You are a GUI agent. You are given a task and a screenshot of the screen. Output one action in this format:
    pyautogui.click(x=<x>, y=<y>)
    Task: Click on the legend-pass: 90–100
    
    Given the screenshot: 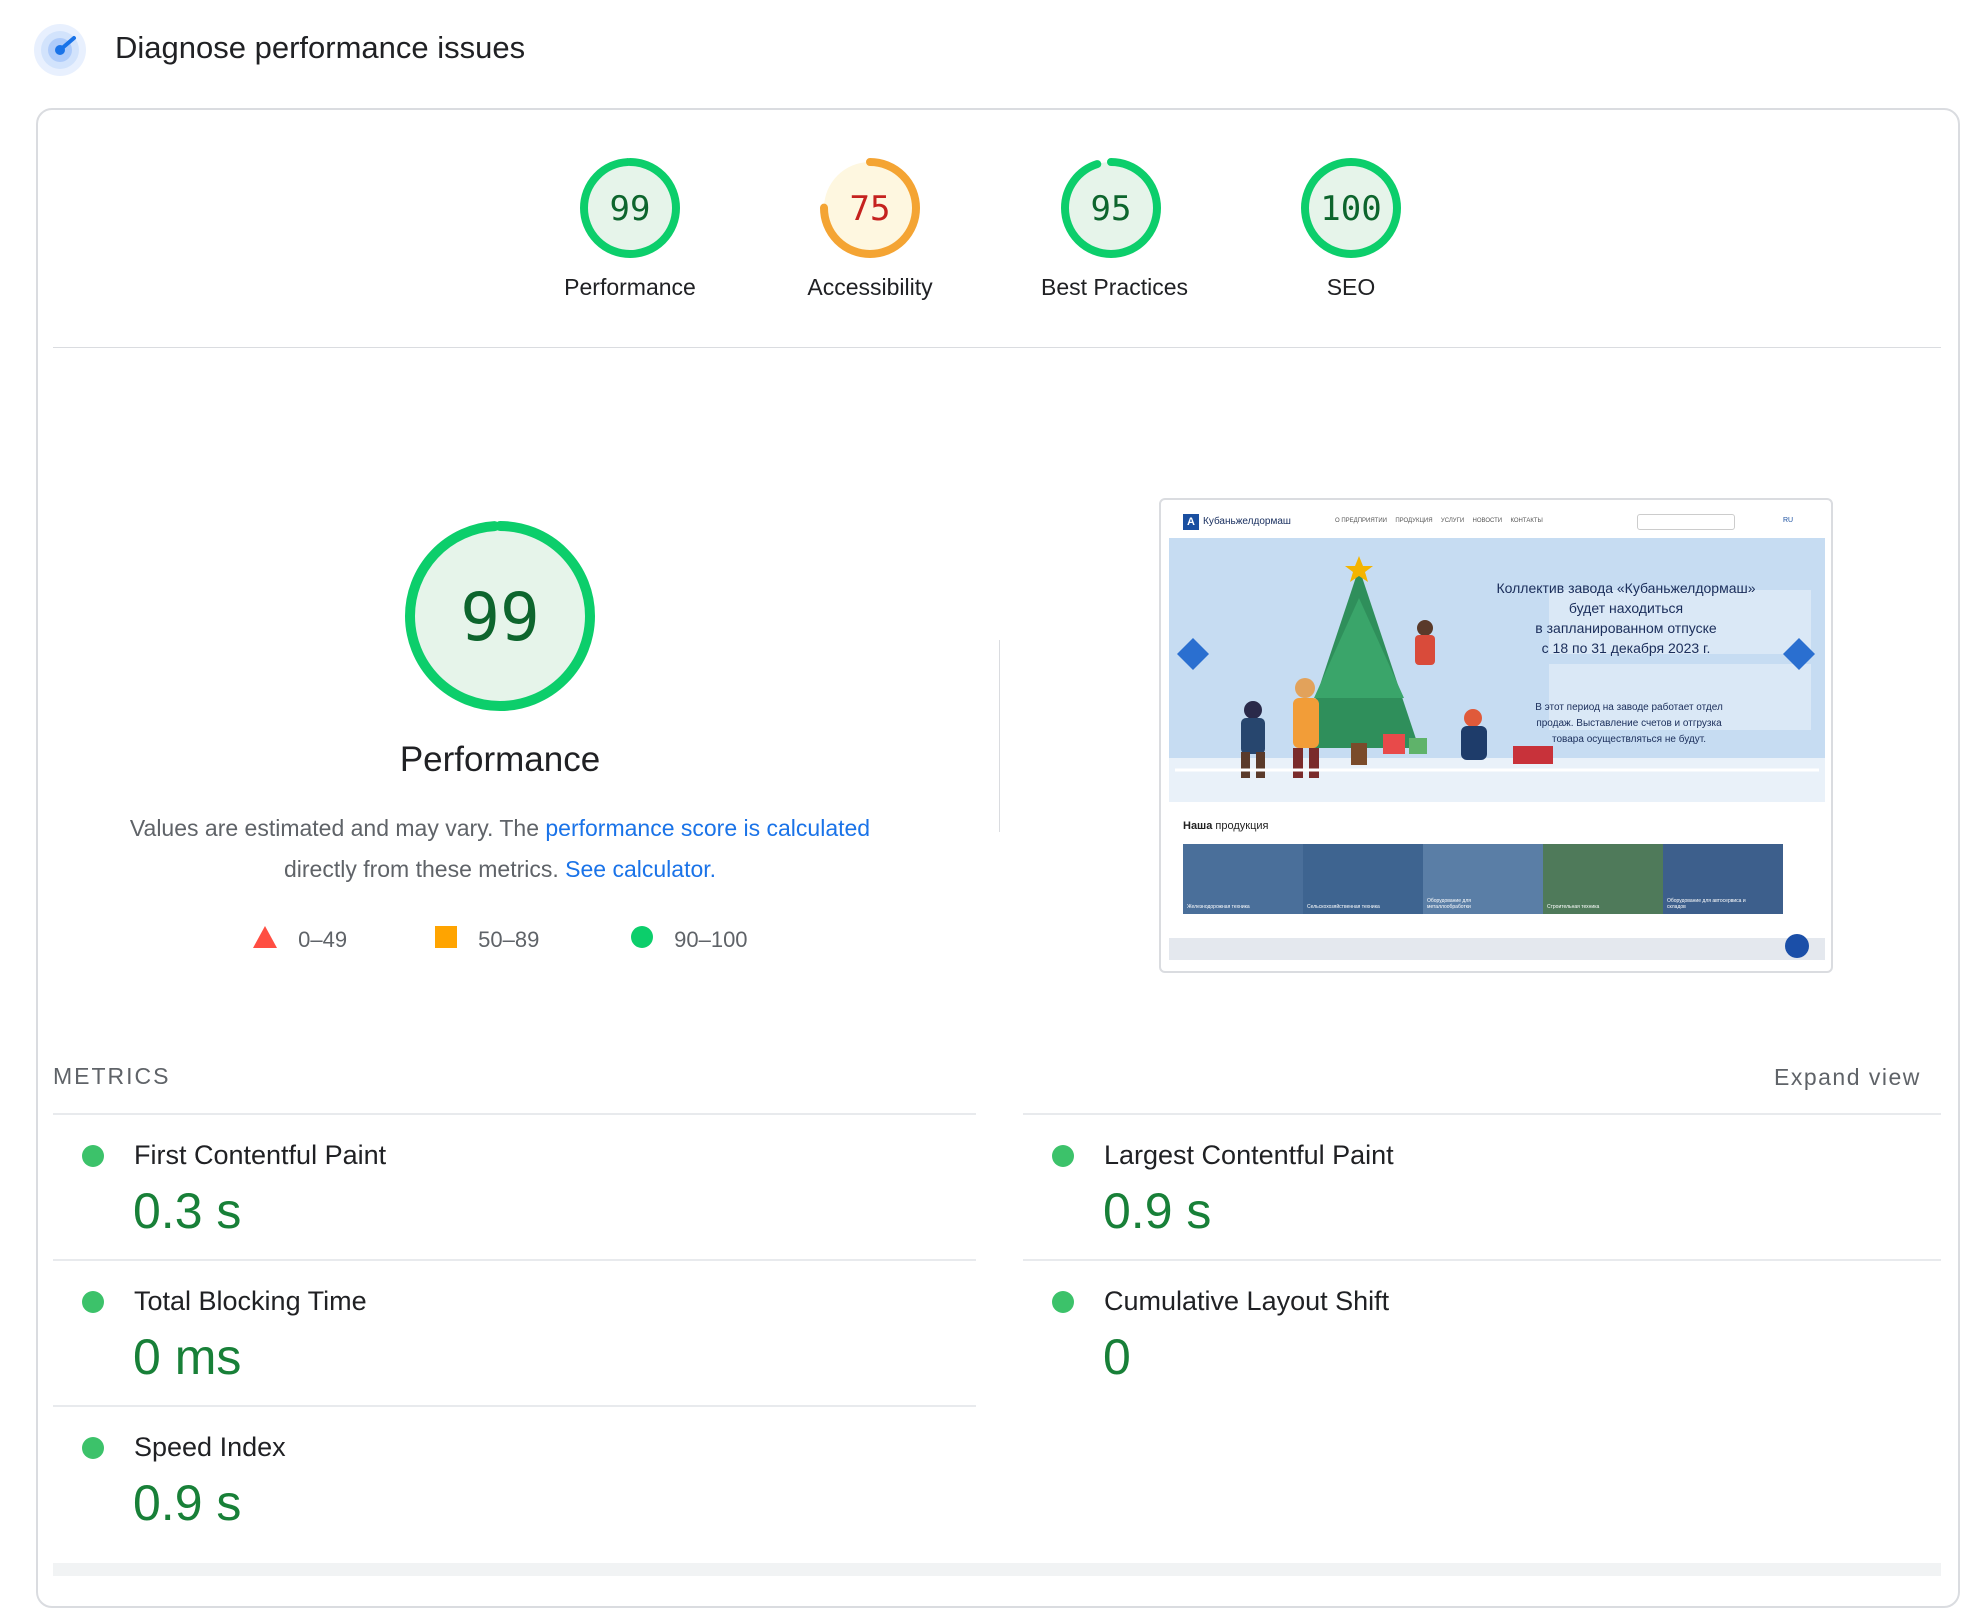 What is the action you would take?
    pyautogui.click(x=689, y=940)
    